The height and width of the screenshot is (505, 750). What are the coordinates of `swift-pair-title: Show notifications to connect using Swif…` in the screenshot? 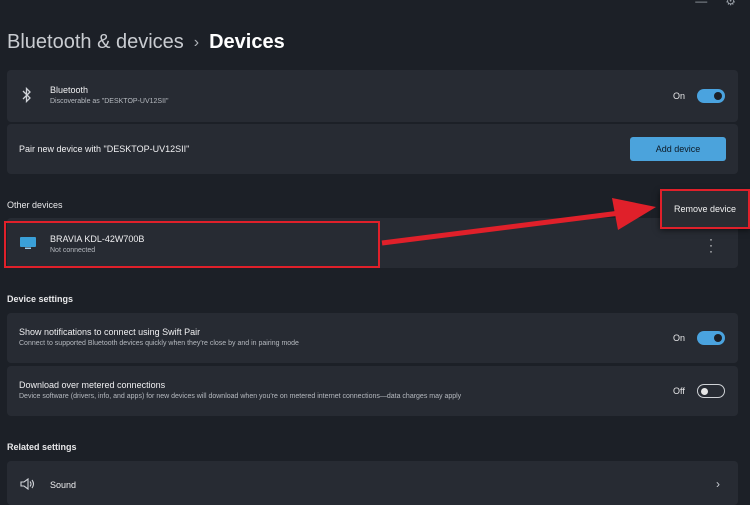 It's located at (110, 332).